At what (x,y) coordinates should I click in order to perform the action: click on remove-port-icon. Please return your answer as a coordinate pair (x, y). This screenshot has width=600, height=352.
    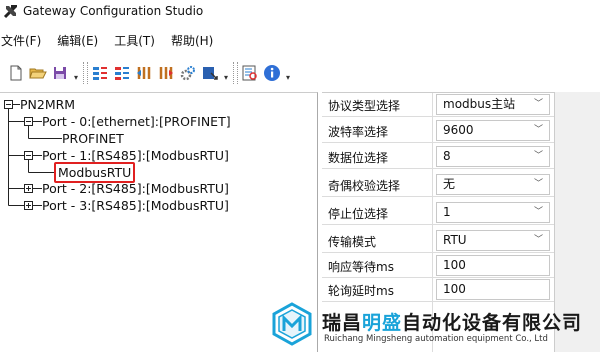
    Looking at the image, I should click on (122, 73).